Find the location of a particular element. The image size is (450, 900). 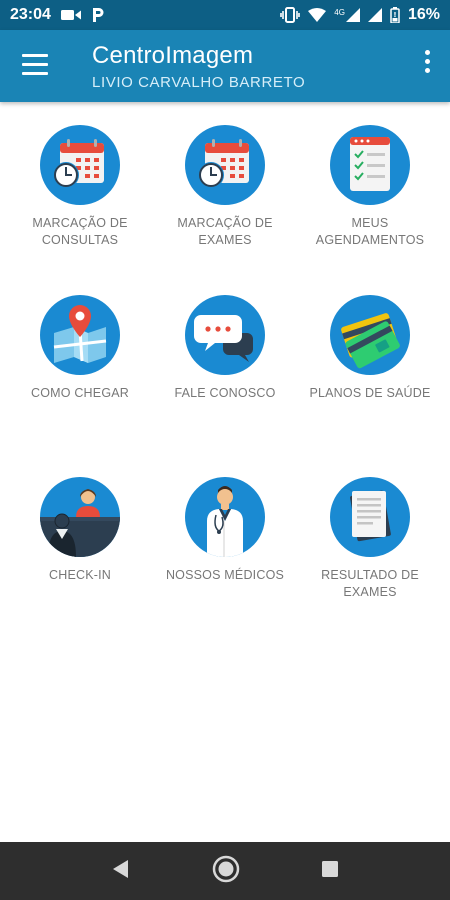

tile-label: PLANOS DE SAÚDE is located at coordinates (370, 393).